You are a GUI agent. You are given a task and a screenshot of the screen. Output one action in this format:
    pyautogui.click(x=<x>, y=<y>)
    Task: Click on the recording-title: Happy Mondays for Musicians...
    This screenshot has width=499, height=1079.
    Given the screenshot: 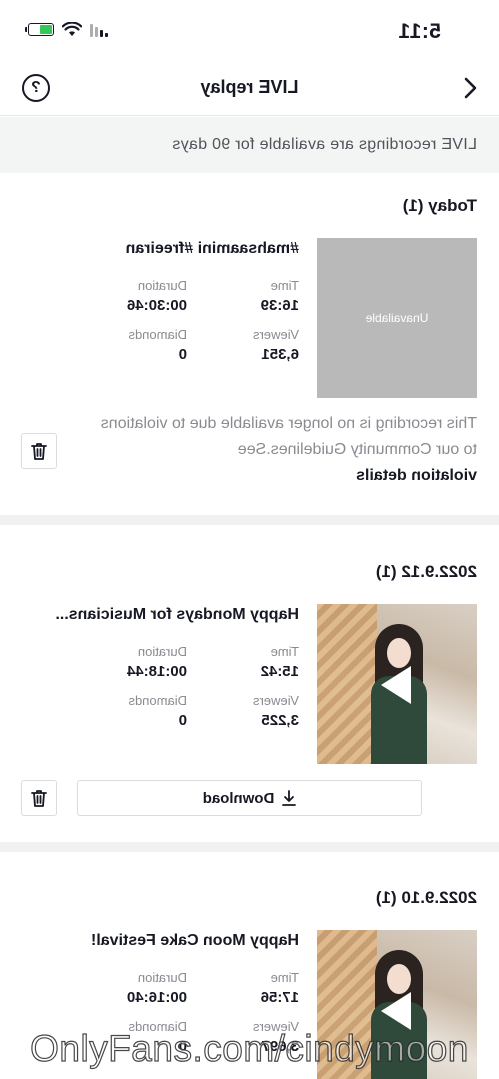 What is the action you would take?
    pyautogui.click(x=177, y=614)
    